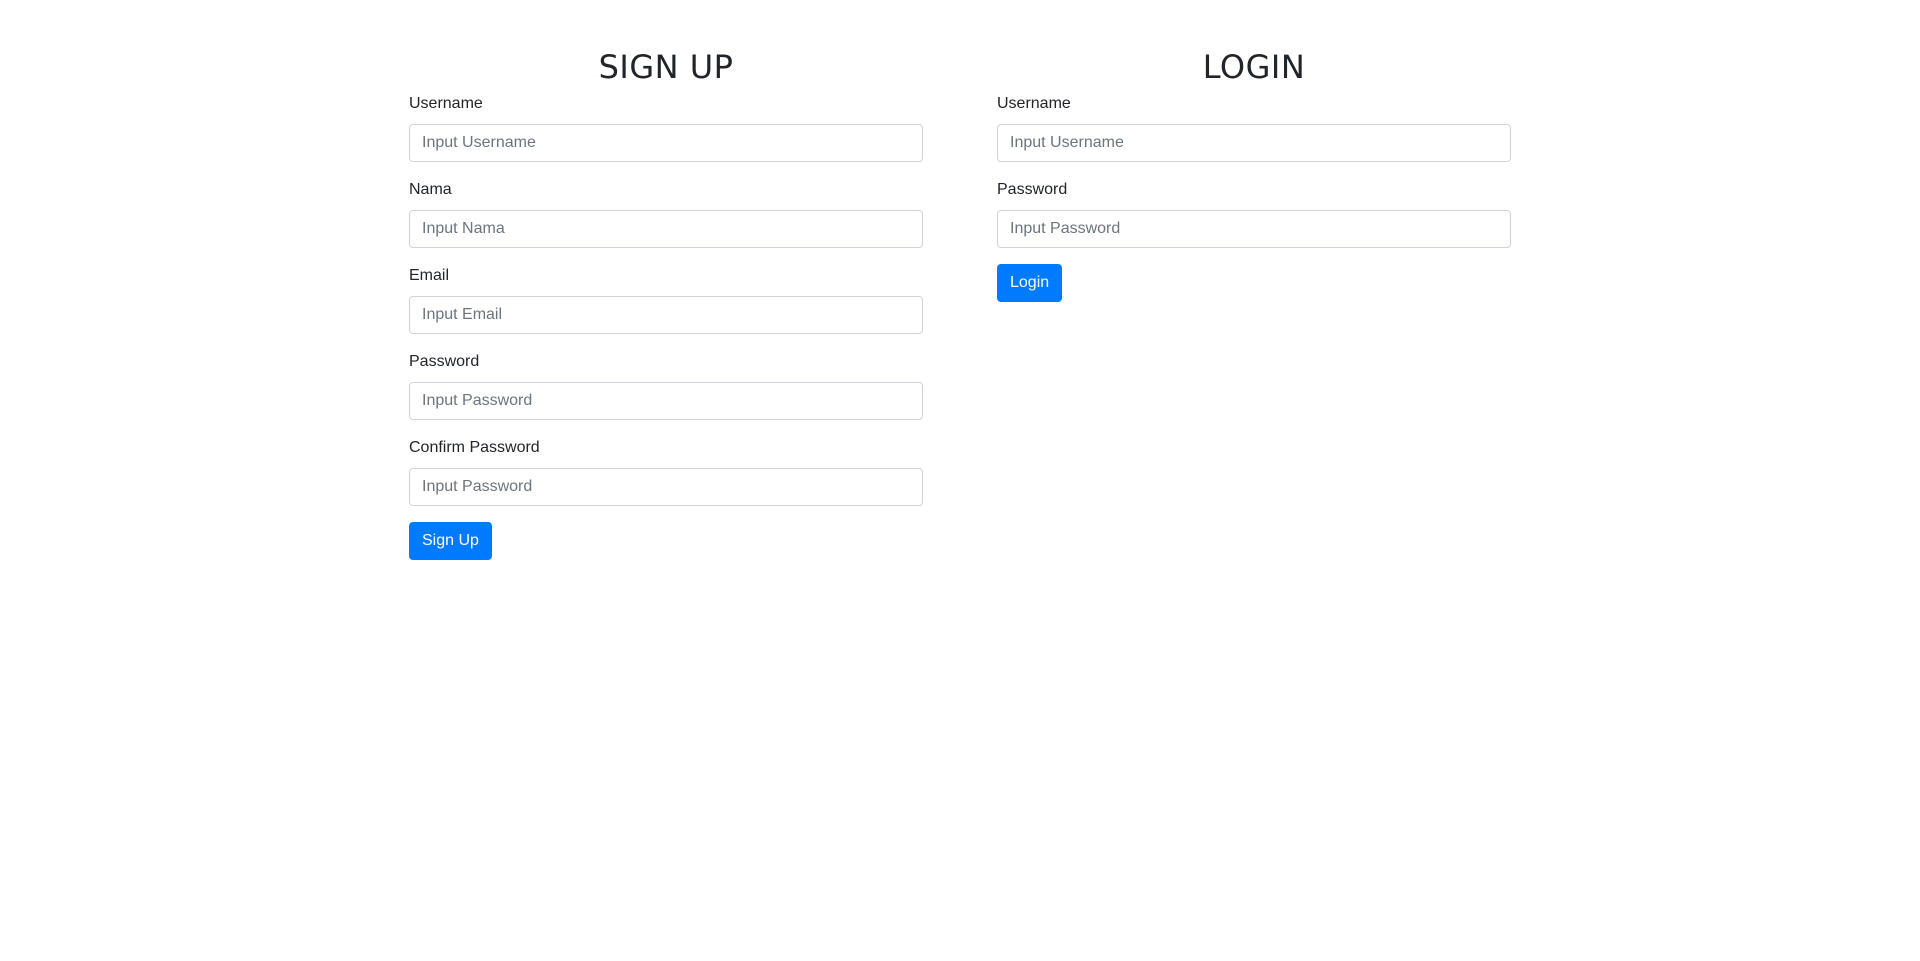 This screenshot has height=961, width=1920. I want to click on login-password-group: Password, so click(1254, 213).